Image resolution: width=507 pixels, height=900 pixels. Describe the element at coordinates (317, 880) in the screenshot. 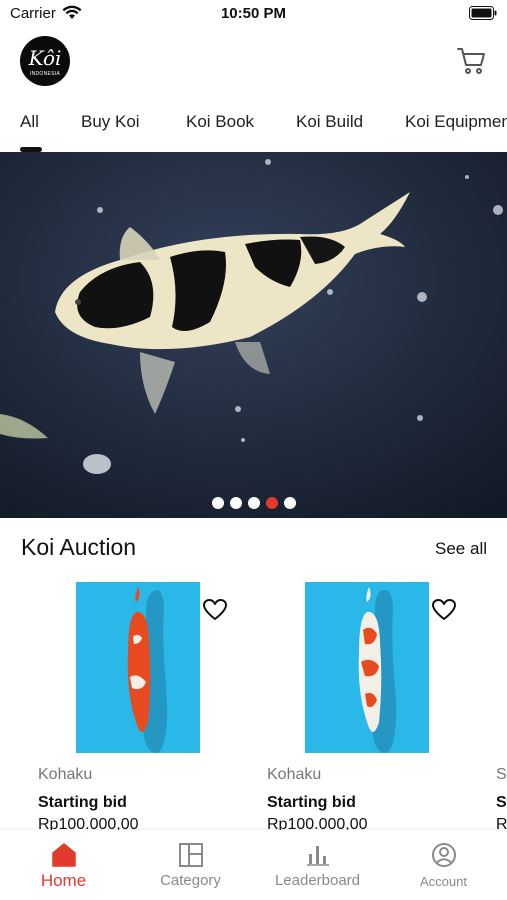

I see `nav-leaderboard-label: Leaderboard` at that location.